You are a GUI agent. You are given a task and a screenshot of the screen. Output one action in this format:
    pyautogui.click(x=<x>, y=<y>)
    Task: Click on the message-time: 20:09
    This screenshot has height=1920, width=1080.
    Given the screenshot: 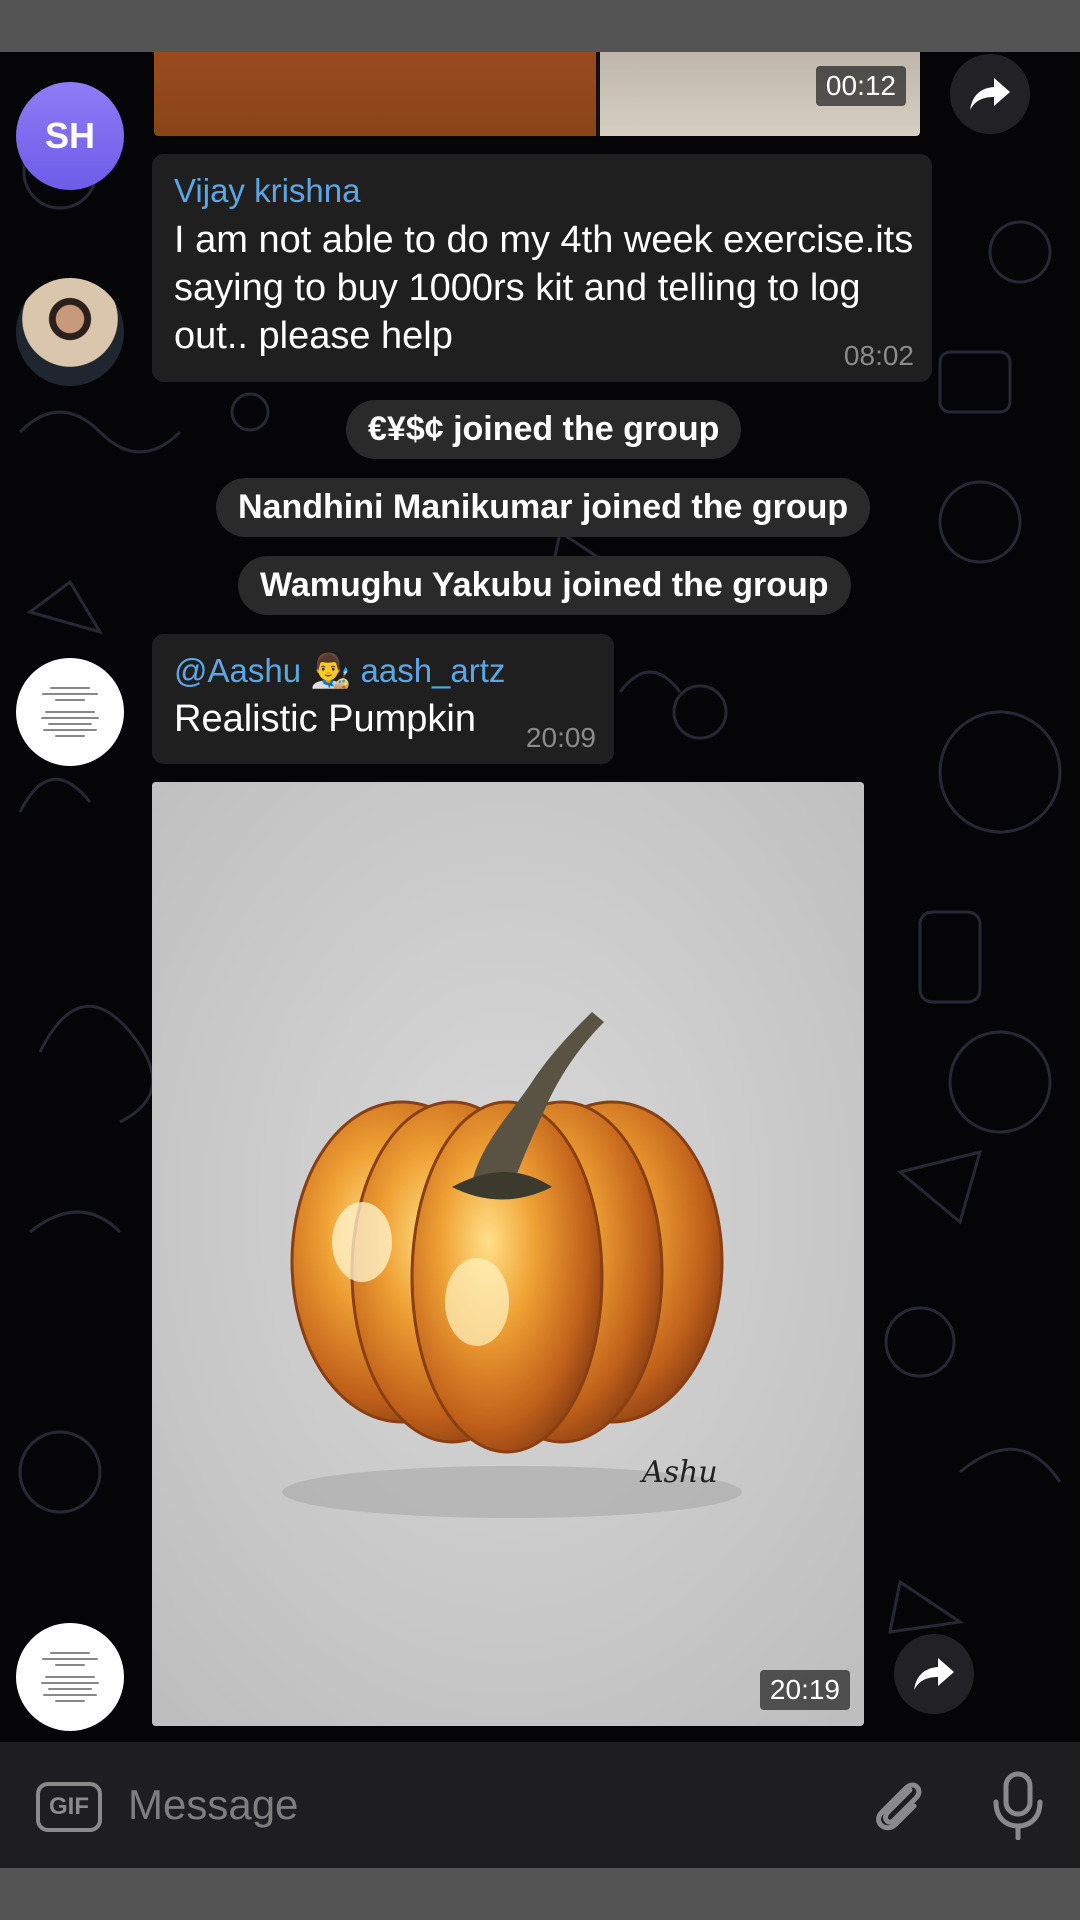 What is the action you would take?
    pyautogui.click(x=560, y=737)
    